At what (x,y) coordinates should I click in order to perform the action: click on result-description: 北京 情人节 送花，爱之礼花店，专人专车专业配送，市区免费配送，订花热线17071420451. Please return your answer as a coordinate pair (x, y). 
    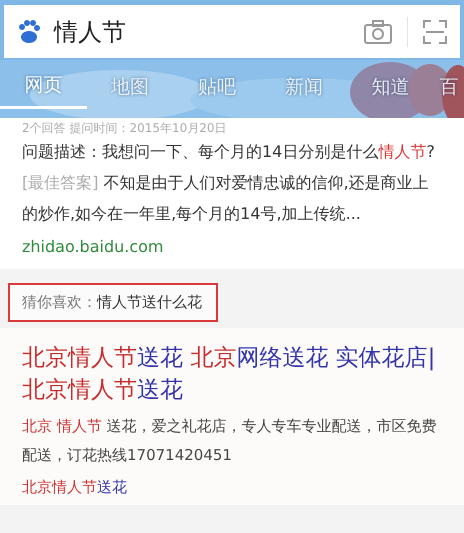
    Looking at the image, I should click on (230, 441).